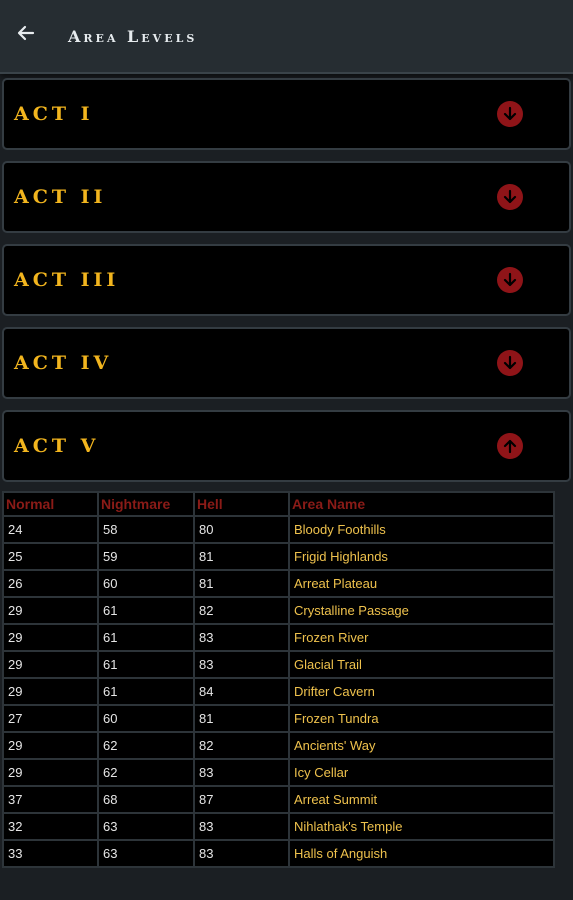  What do you see at coordinates (50, 799) in the screenshot?
I see `cell-normal: 37` at bounding box center [50, 799].